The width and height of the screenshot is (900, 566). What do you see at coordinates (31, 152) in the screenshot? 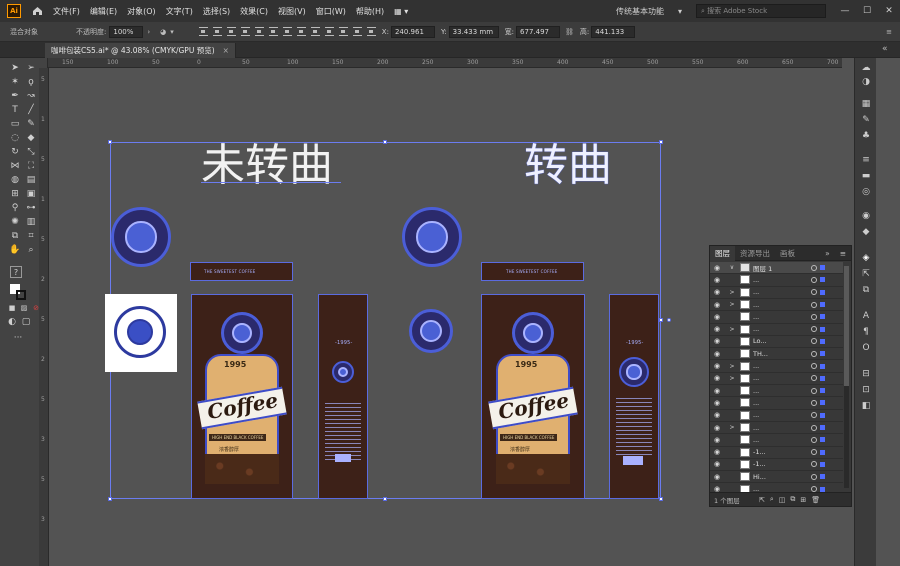
I see `scale-tool-icon: ⤡` at bounding box center [31, 152].